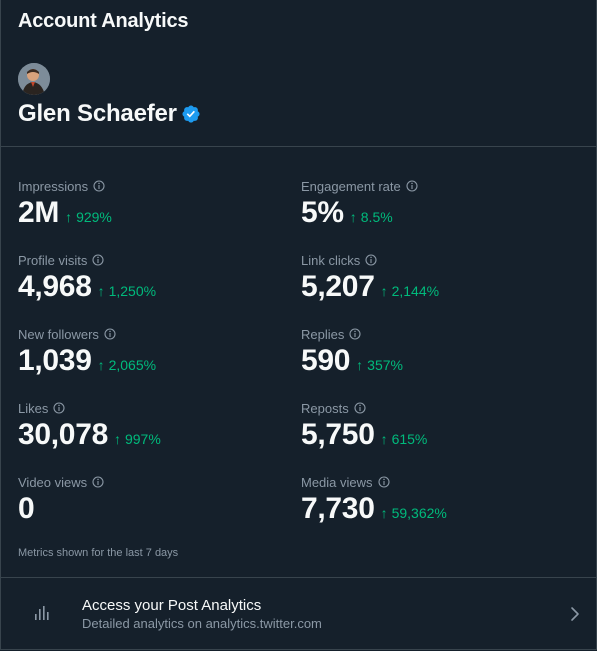 Image resolution: width=597 pixels, height=651 pixels. Describe the element at coordinates (431, 213) in the screenshot. I see `metric-value-row: 5% ↑ 8.5%` at that location.